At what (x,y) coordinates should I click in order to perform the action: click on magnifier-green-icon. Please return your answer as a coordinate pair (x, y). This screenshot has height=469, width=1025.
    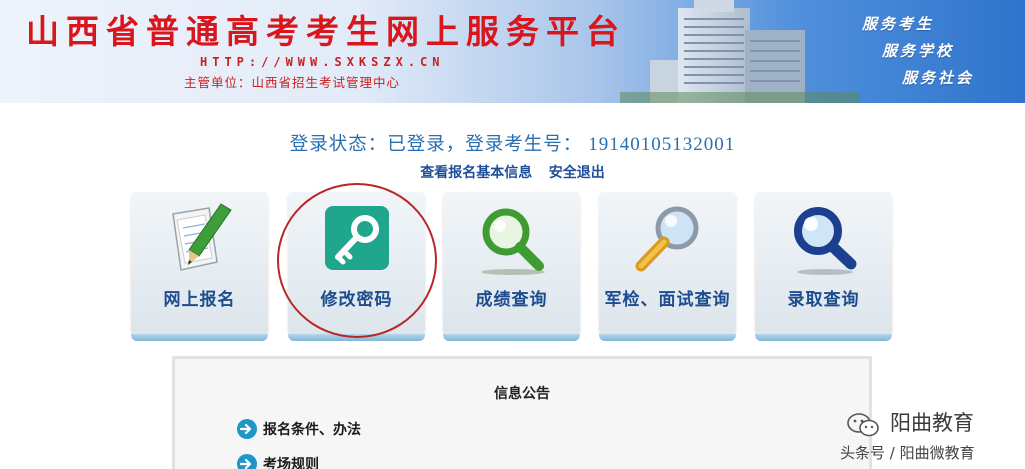
    Looking at the image, I should click on (513, 241).